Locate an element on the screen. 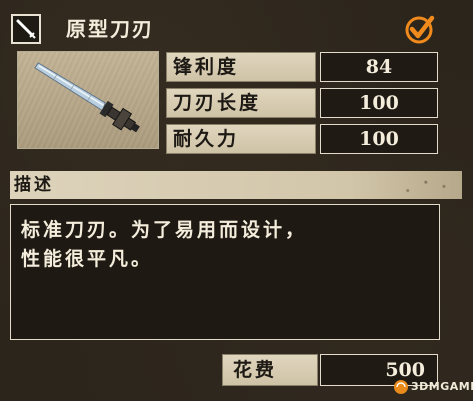  prototype-blade-image is located at coordinates (87, 97).